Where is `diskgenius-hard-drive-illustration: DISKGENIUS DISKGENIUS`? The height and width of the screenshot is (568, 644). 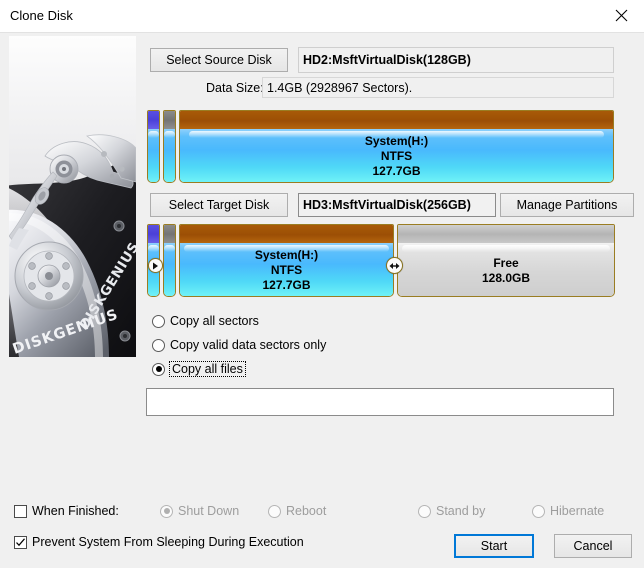 diskgenius-hard-drive-illustration: DISKGENIUS DISKGENIUS is located at coordinates (72, 196).